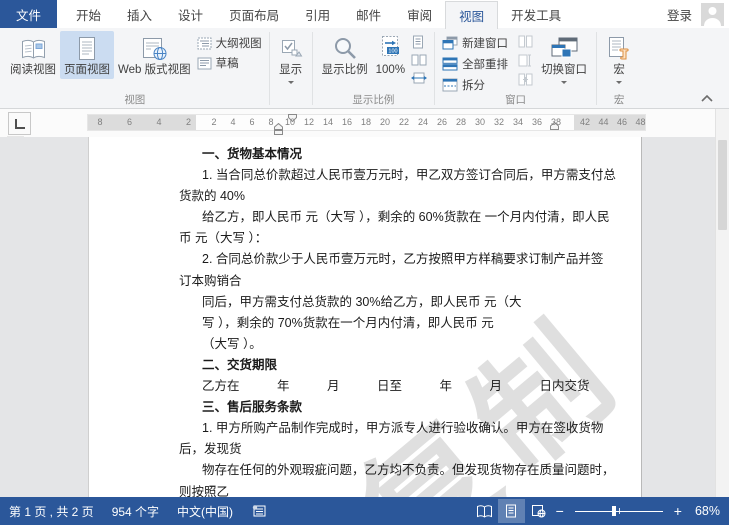 Image resolution: width=729 pixels, height=525 pixels. What do you see at coordinates (87, 70) in the screenshot?
I see `print-layout-label: 页面视图` at bounding box center [87, 70].